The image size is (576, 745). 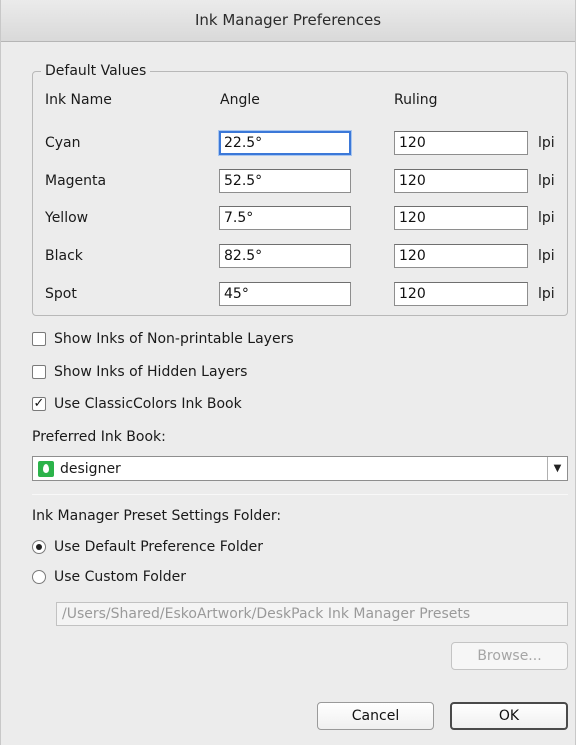 I want to click on show-hidden-option: Show Inks of Hidden Layers, so click(x=139, y=372).